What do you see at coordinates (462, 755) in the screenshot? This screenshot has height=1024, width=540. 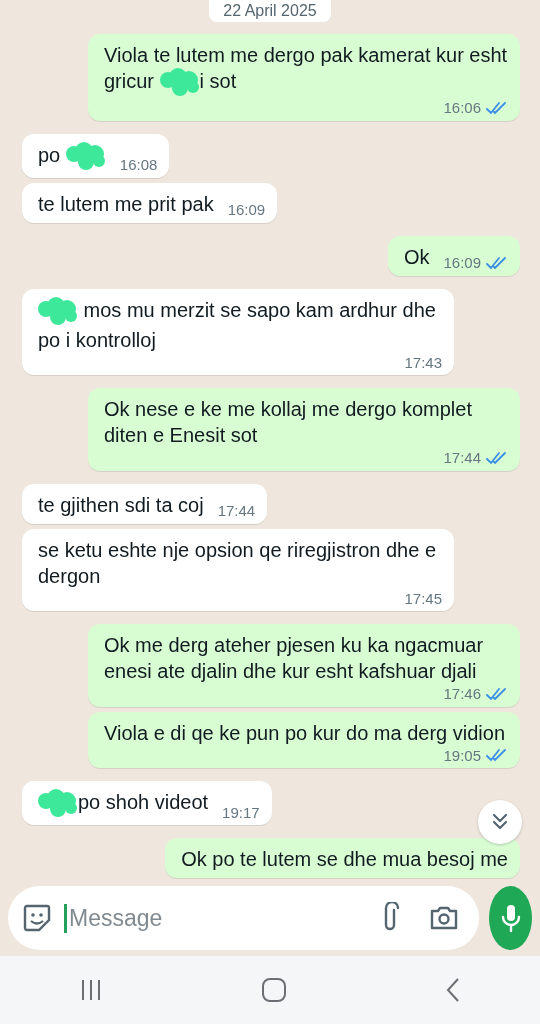 I see `message-time: 19:05` at bounding box center [462, 755].